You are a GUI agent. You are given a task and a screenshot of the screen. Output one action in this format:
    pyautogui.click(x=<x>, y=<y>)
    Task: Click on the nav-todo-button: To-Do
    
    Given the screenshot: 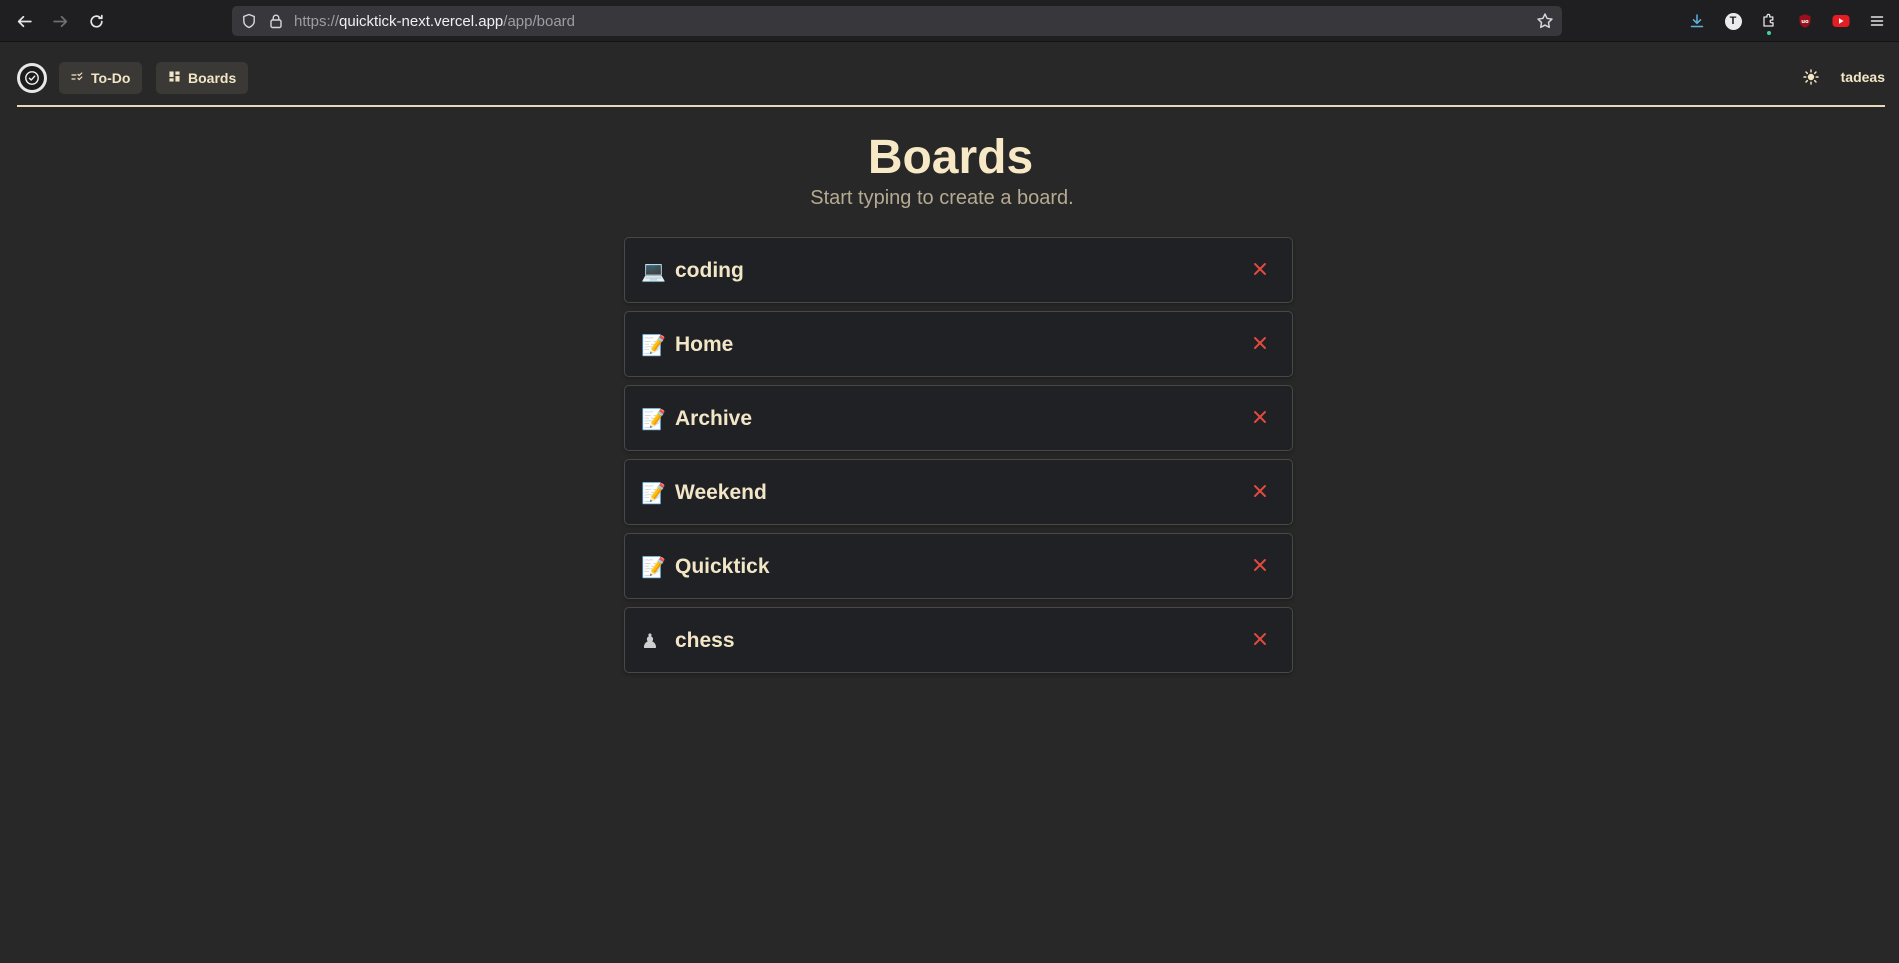 What is the action you would take?
    pyautogui.click(x=101, y=78)
    